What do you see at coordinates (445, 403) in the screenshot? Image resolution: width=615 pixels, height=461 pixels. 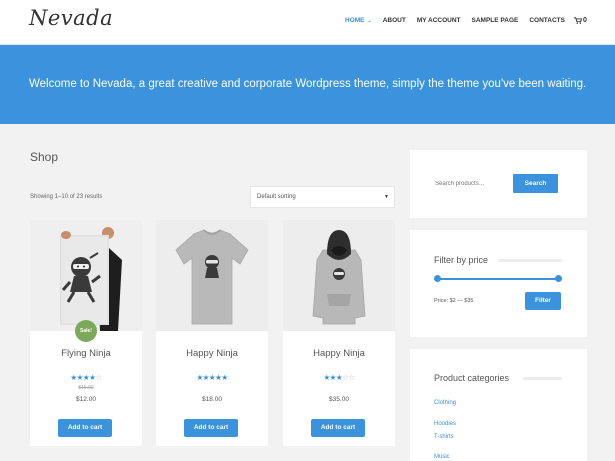 I see `category-link-clothing: Clothing` at bounding box center [445, 403].